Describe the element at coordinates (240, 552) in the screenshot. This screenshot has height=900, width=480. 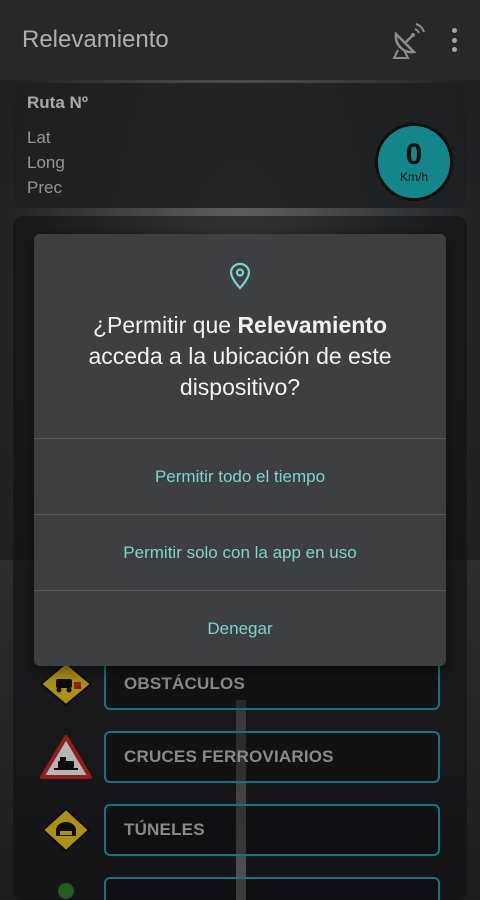
I see `allow-while-using-button: Permitir solo con la app en uso` at that location.